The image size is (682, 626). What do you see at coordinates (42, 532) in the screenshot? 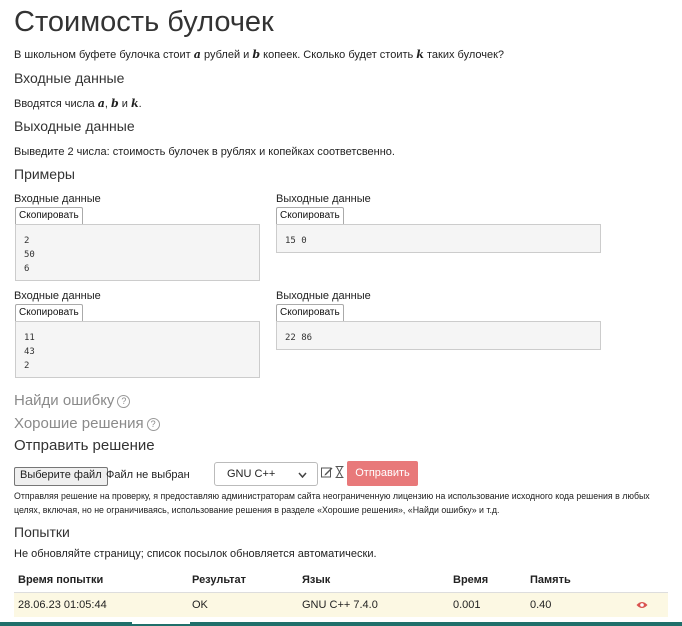
I see `attempts-heading: Попытки` at bounding box center [42, 532].